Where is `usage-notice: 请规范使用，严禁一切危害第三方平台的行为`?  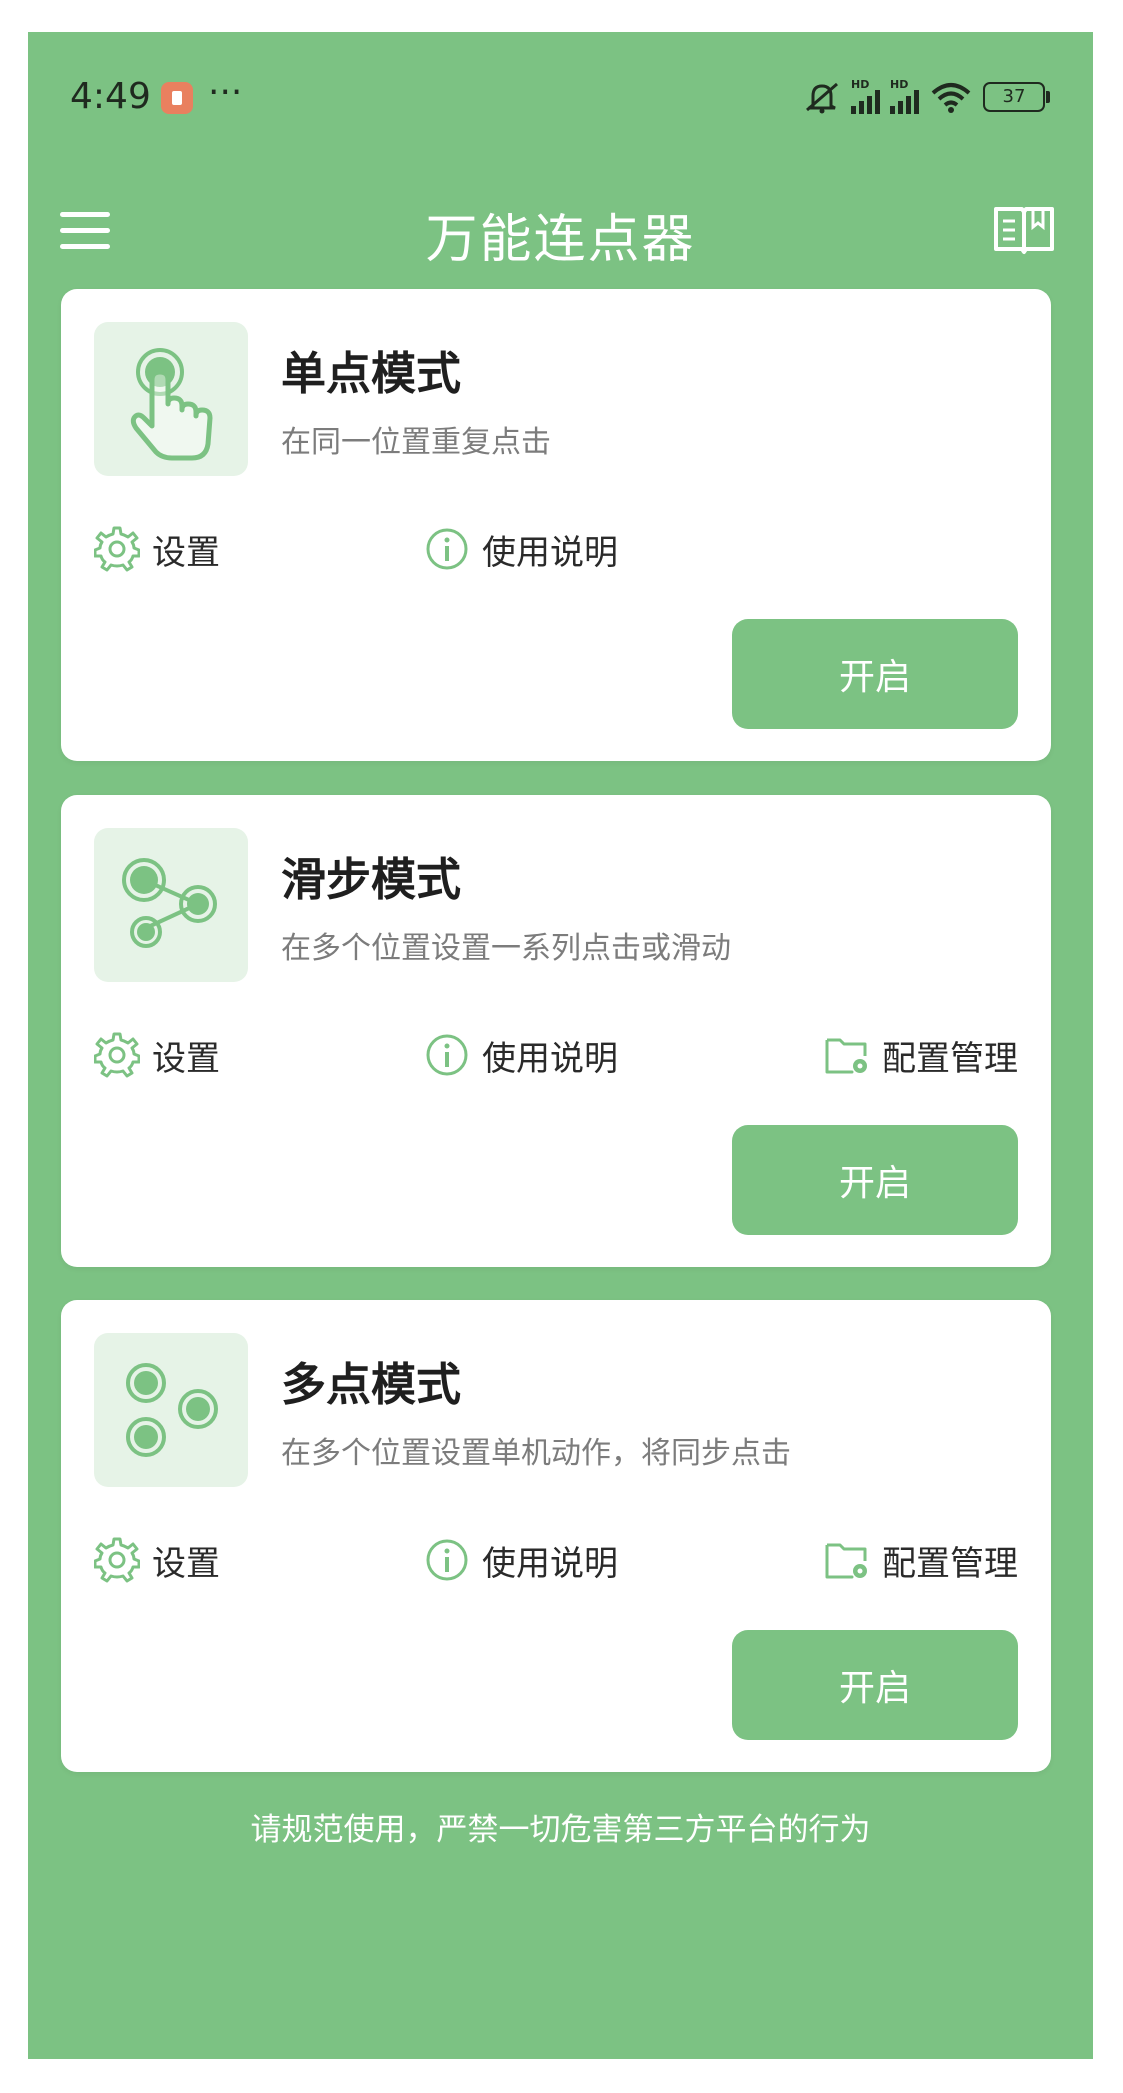 usage-notice: 请规范使用，严禁一切危害第三方平台的行为 is located at coordinates (560, 1830).